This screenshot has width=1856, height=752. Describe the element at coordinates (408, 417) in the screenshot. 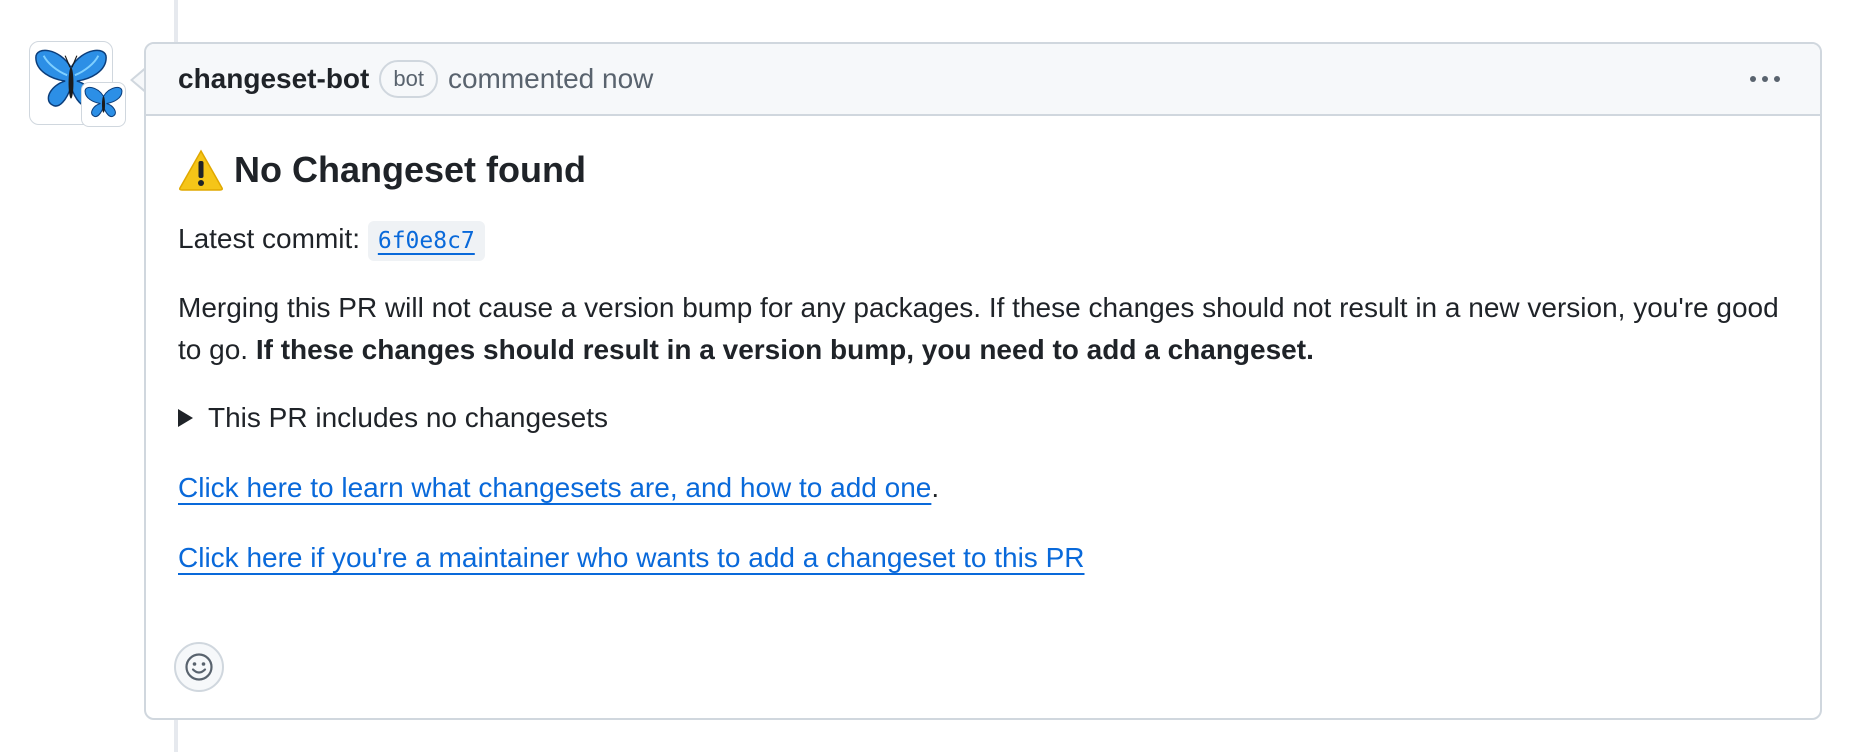

I see `details-summary: This PR includes no changesets` at that location.